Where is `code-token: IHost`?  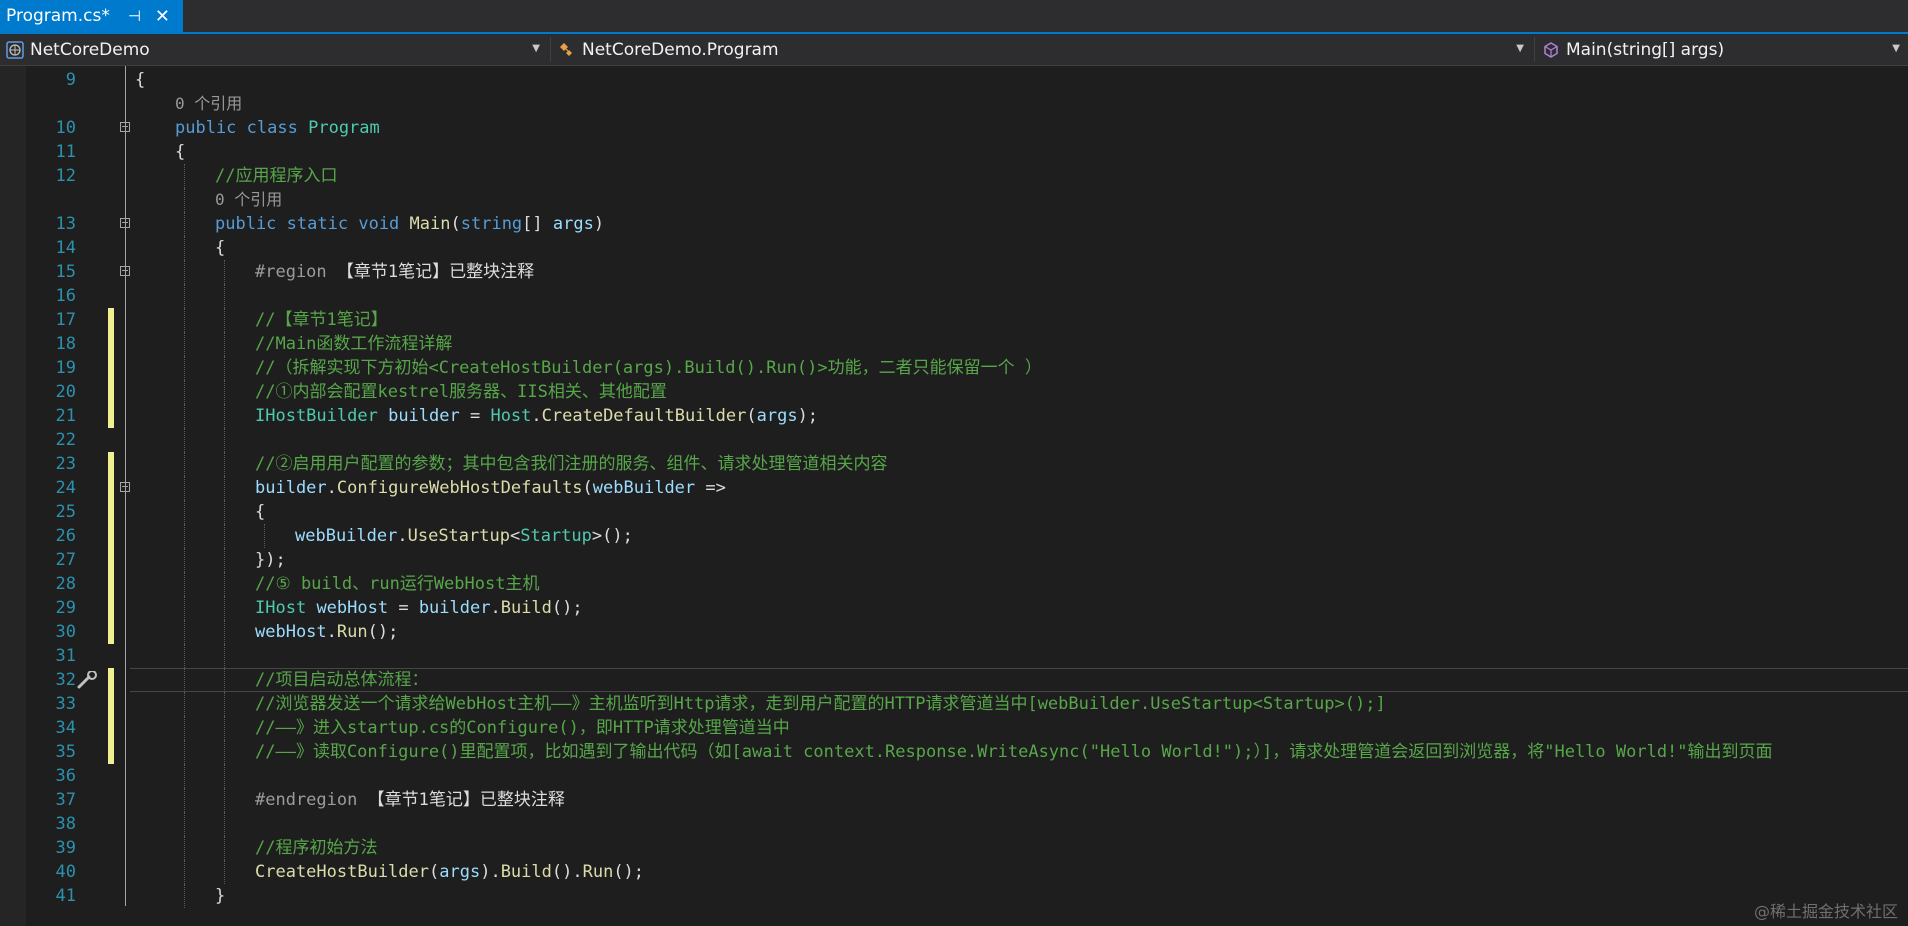 code-token: IHost is located at coordinates (281, 608).